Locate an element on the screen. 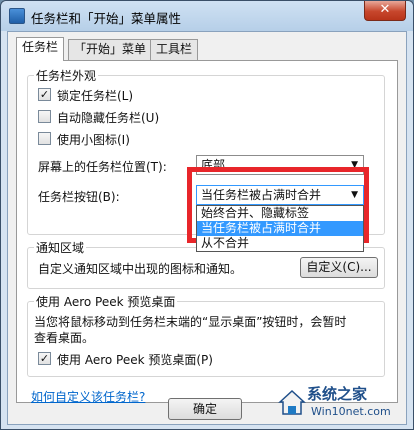 Image resolution: width=414 pixels, height=430 pixels. watermark-url: Win10net.com is located at coordinates (351, 411).